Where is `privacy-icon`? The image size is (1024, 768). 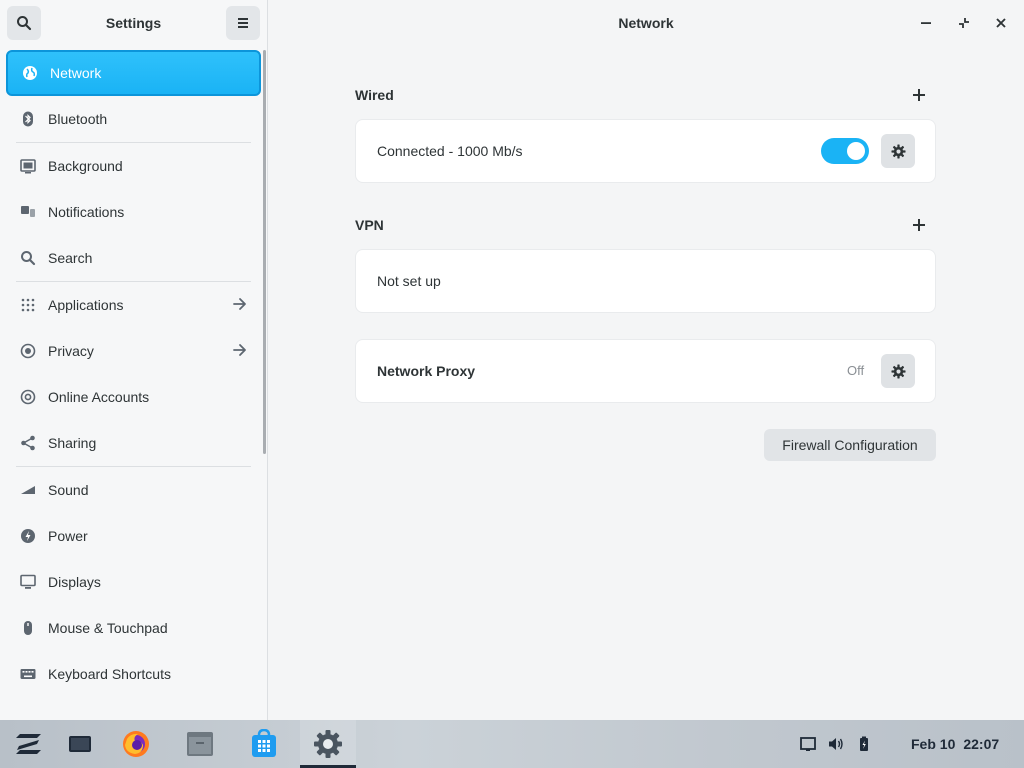
privacy-icon is located at coordinates (28, 351).